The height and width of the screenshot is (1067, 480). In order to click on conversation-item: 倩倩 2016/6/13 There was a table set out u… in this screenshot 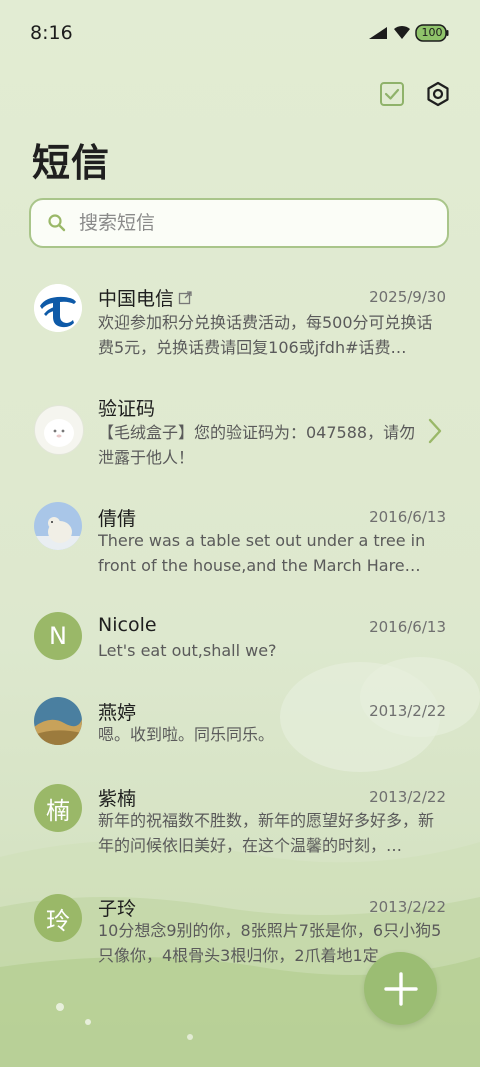, I will do `click(240, 548)`.